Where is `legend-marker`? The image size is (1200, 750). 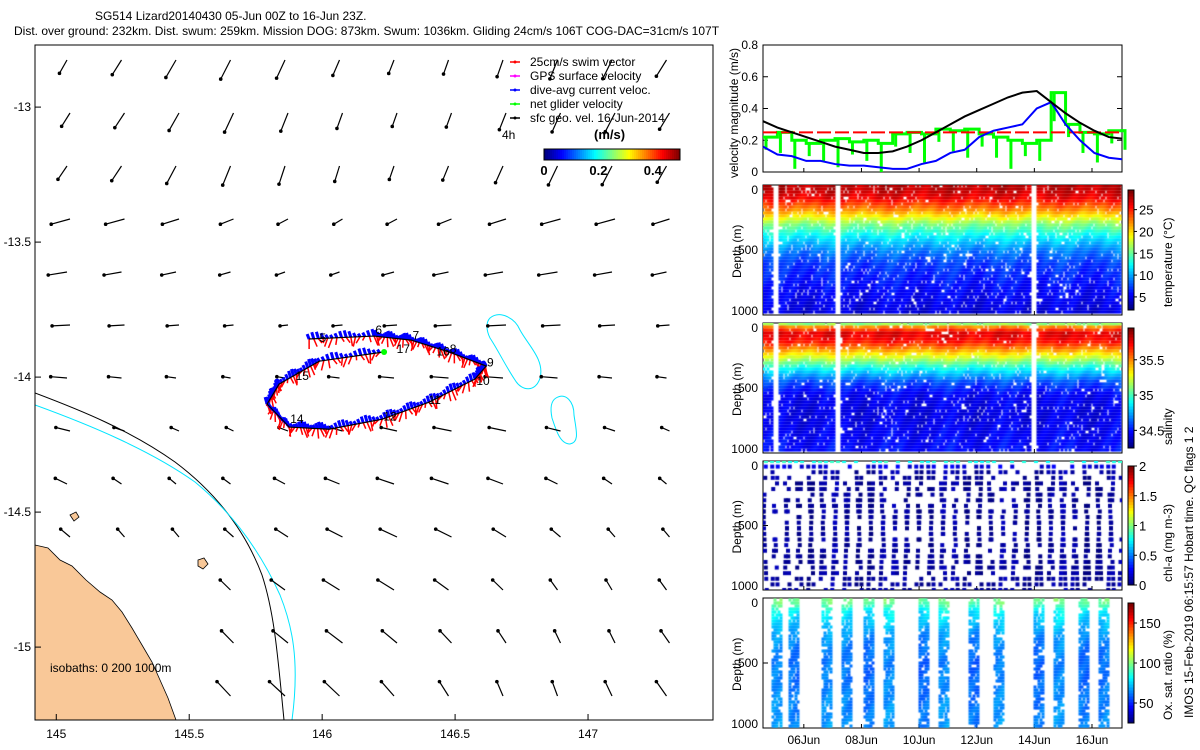
legend-marker is located at coordinates (515, 76).